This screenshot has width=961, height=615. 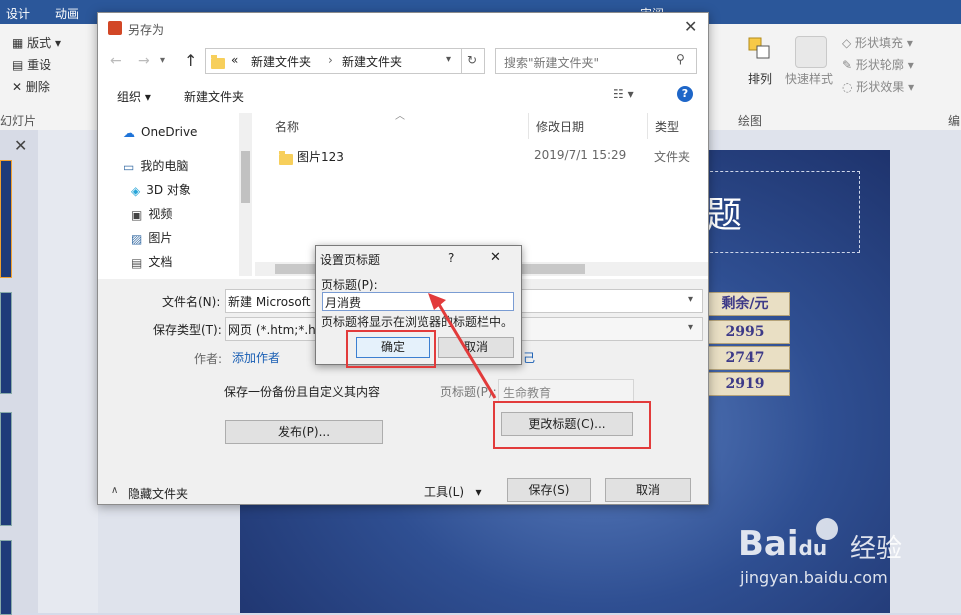 I want to click on tree-item-onedrive: ☁ OneDrive, so click(x=160, y=132).